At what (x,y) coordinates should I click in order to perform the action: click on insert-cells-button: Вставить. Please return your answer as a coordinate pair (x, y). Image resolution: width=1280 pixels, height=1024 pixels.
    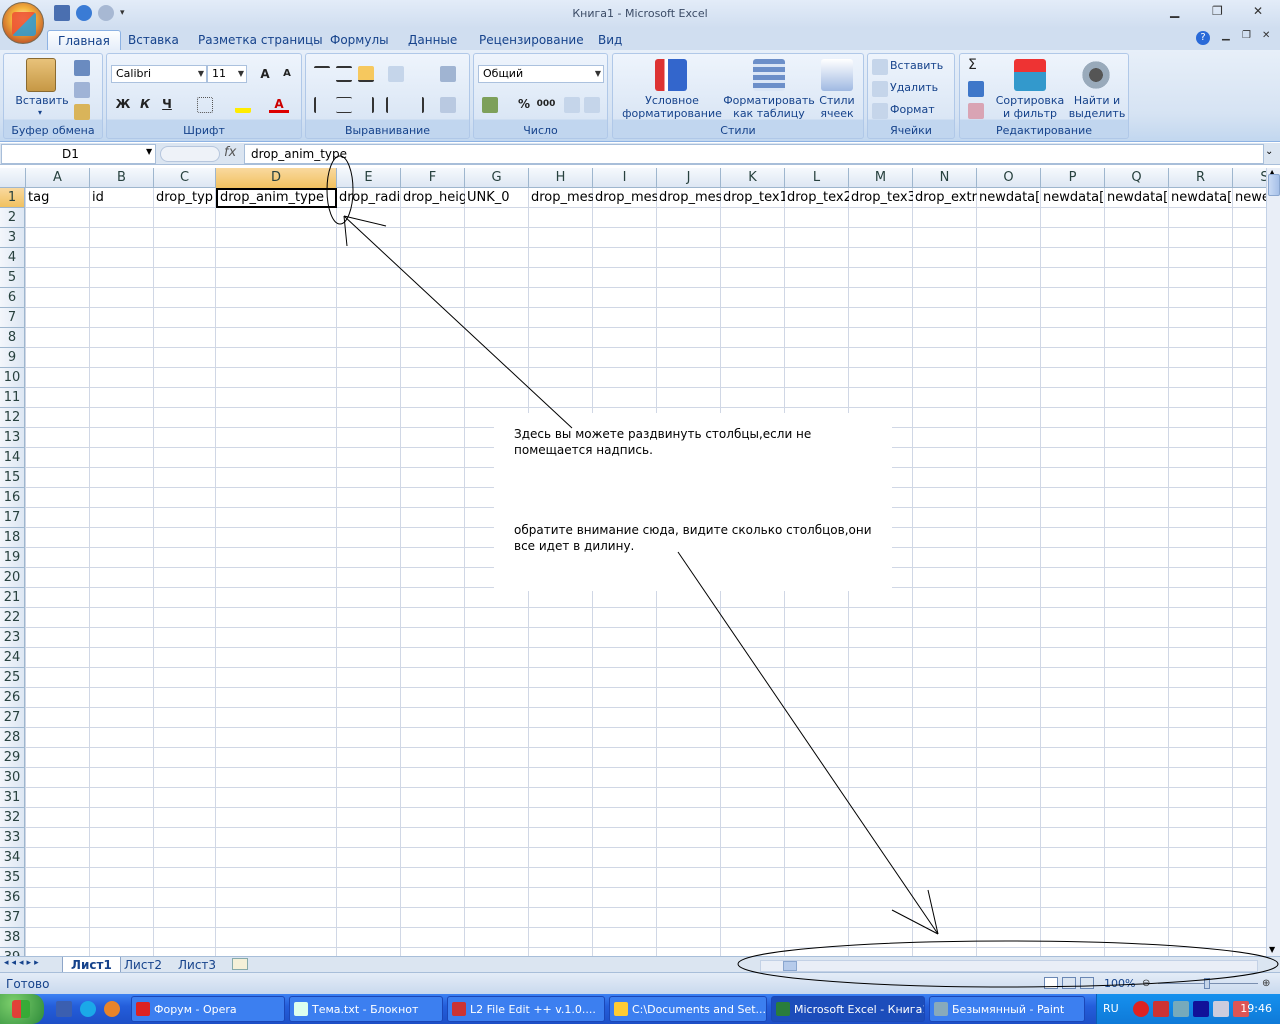
    Looking at the image, I should click on (916, 65).